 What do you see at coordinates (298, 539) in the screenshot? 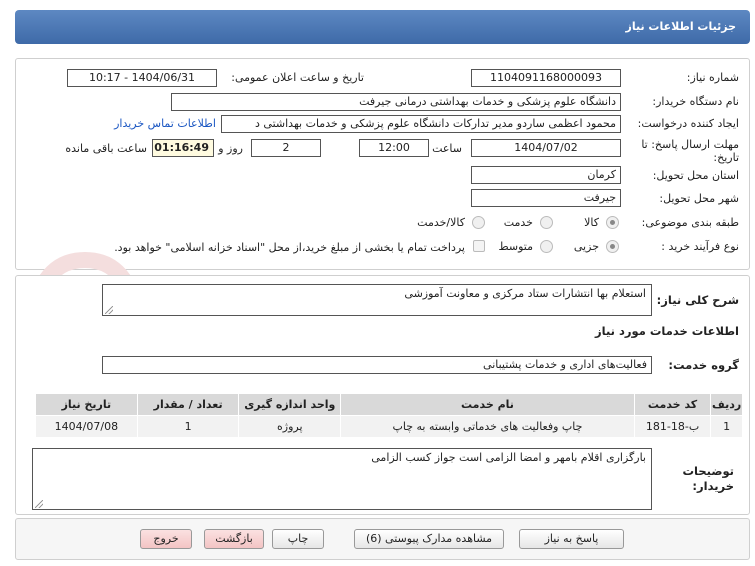
I see `print-button: چاپ` at bounding box center [298, 539].